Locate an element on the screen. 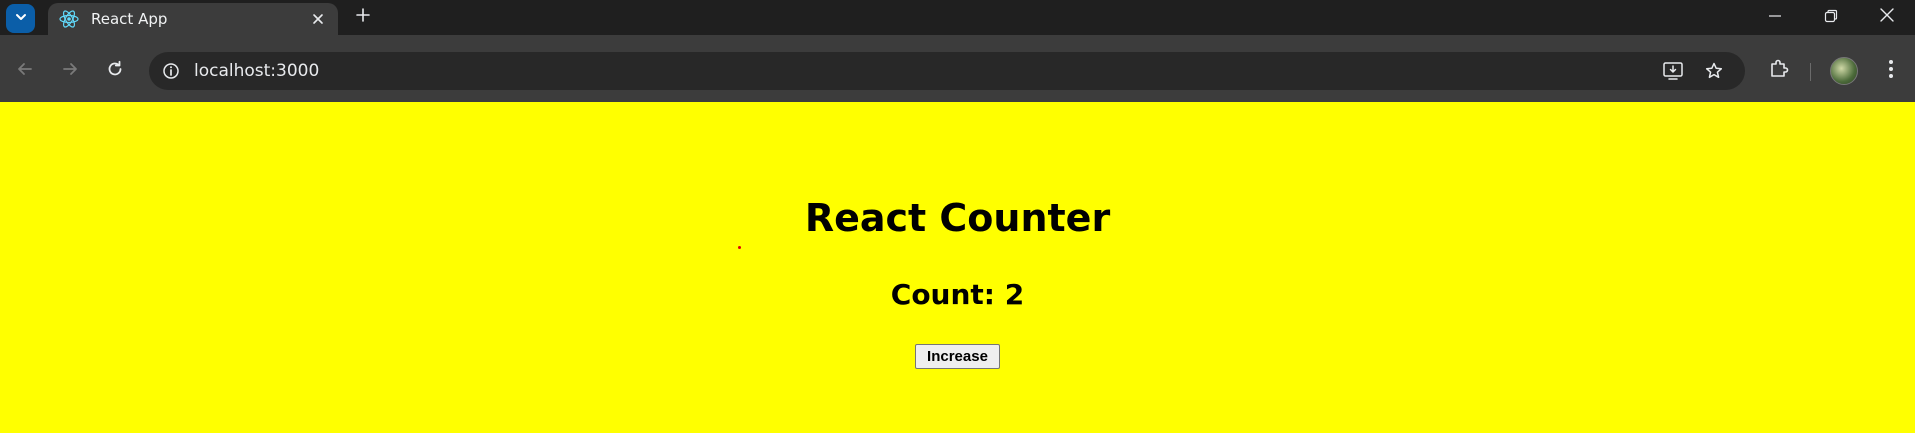 This screenshot has height=433, width=1915. extensions-button is located at coordinates (1779, 71).